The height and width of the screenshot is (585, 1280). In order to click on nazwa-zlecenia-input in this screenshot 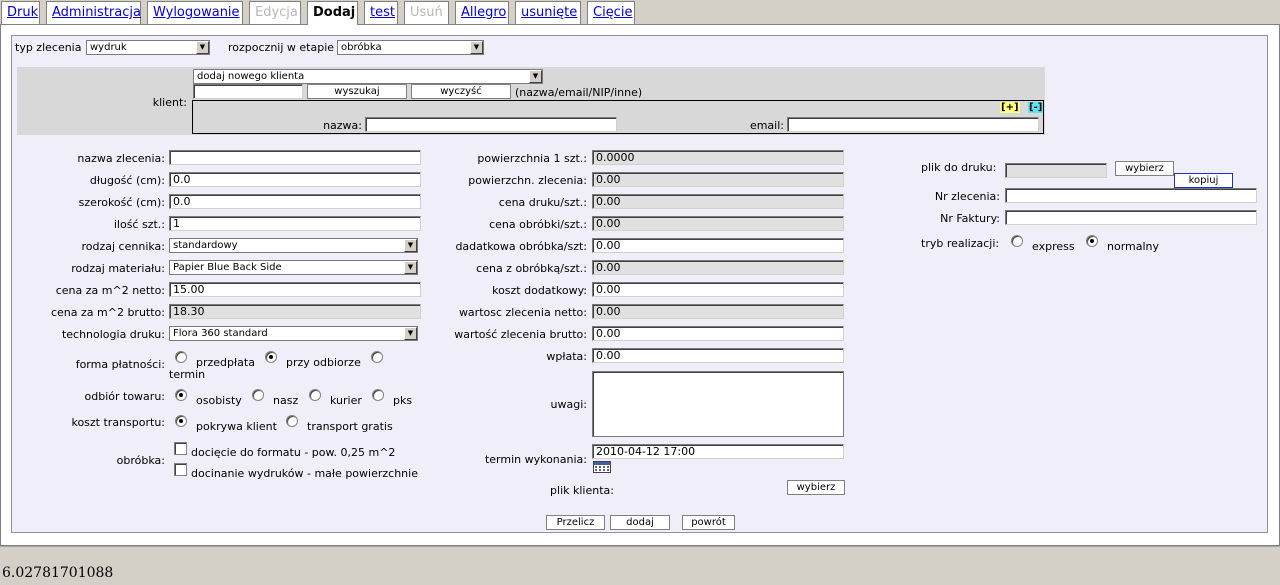, I will do `click(295, 157)`.